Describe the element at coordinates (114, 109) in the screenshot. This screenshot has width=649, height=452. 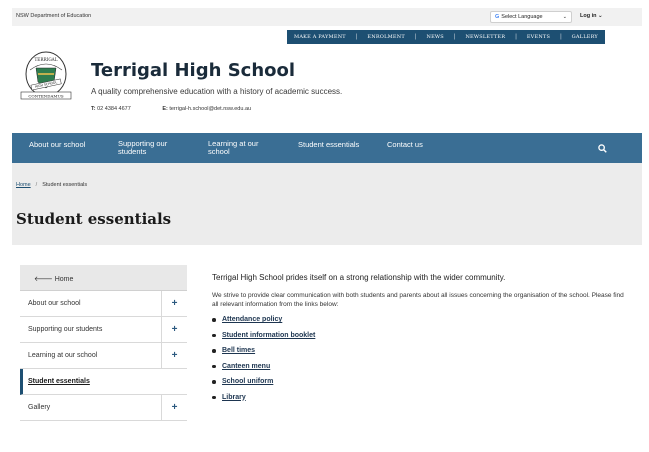
I see `phone-number: 02 4384 4677` at that location.